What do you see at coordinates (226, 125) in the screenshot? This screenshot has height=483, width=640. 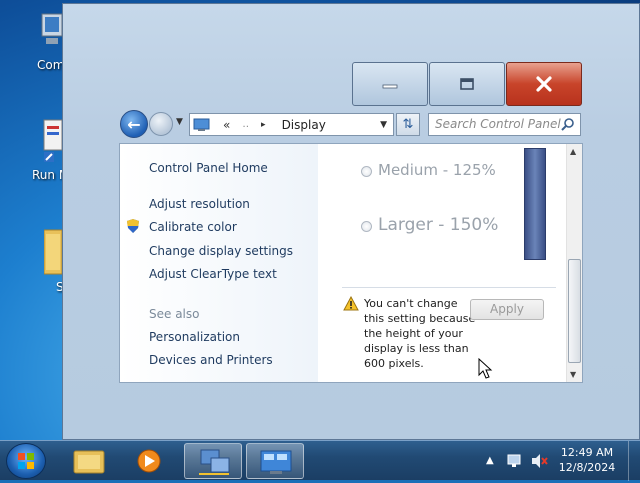 I see `breadcrumb-overflow: «` at bounding box center [226, 125].